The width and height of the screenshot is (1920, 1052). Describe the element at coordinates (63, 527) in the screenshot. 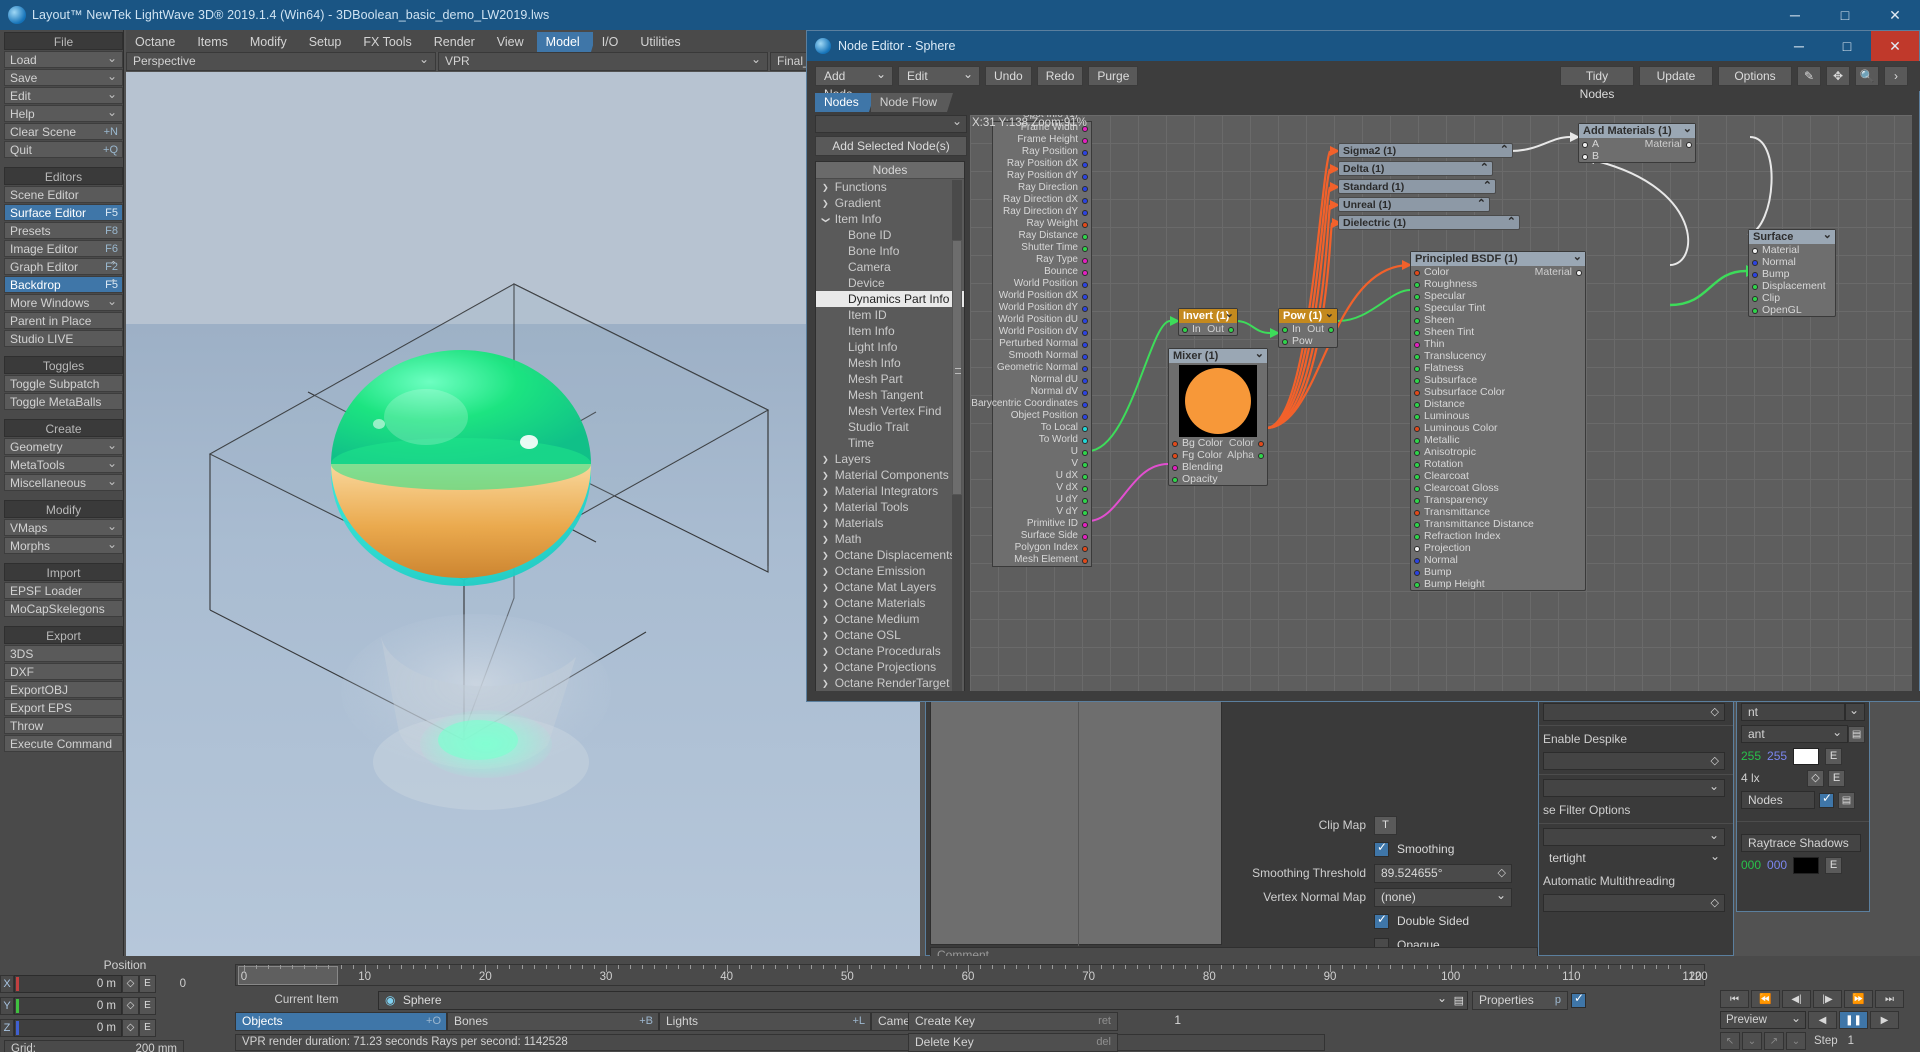

I see `sidebar-item-vmaps: VMaps` at that location.